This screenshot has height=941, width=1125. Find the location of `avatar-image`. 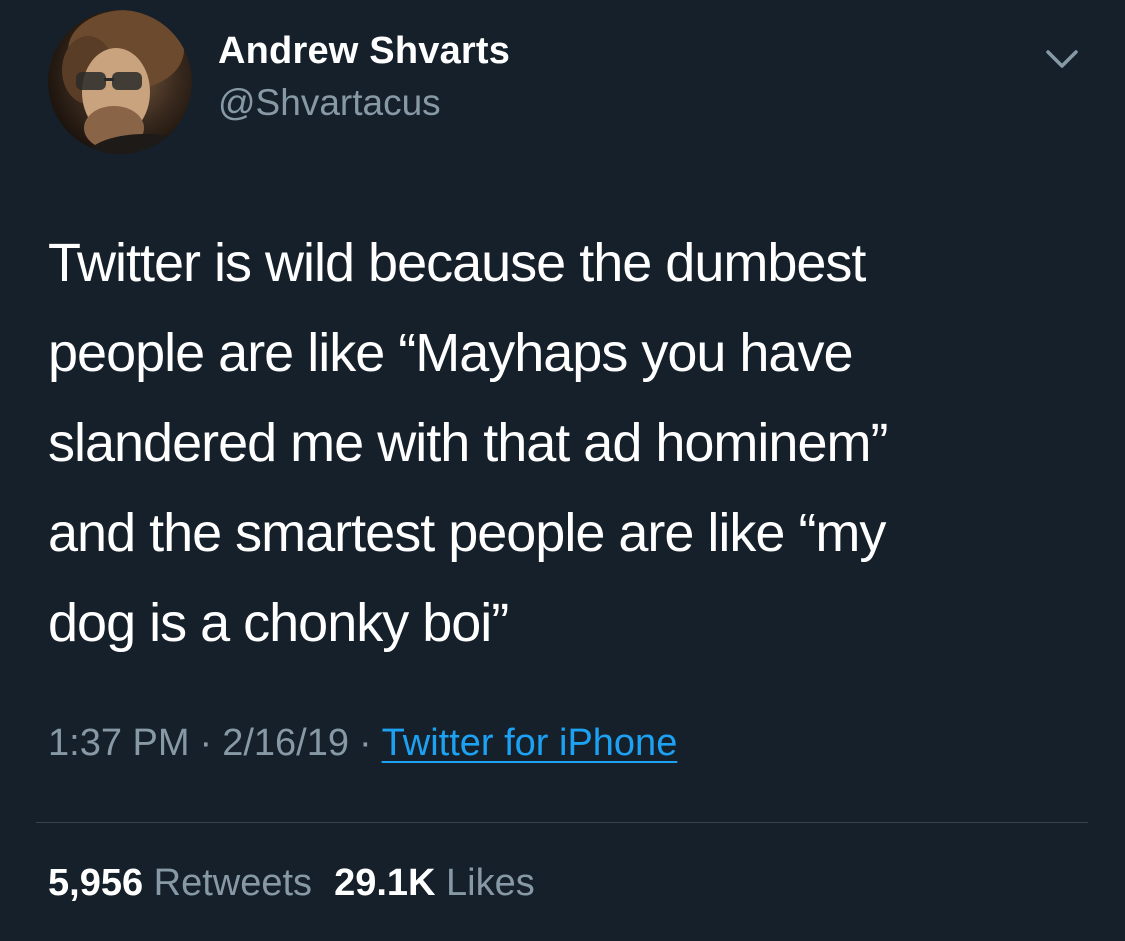

avatar-image is located at coordinates (127, 82).